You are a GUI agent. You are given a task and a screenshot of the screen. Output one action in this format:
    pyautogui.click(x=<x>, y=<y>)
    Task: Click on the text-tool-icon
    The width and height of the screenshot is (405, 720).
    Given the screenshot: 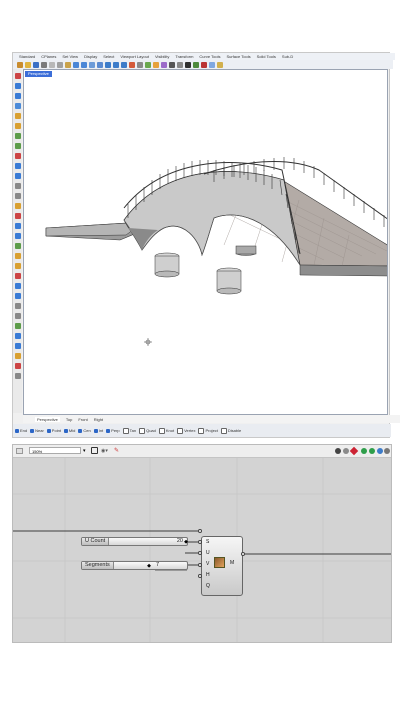 What is the action you would take?
    pyautogui.click(x=17, y=346)
    